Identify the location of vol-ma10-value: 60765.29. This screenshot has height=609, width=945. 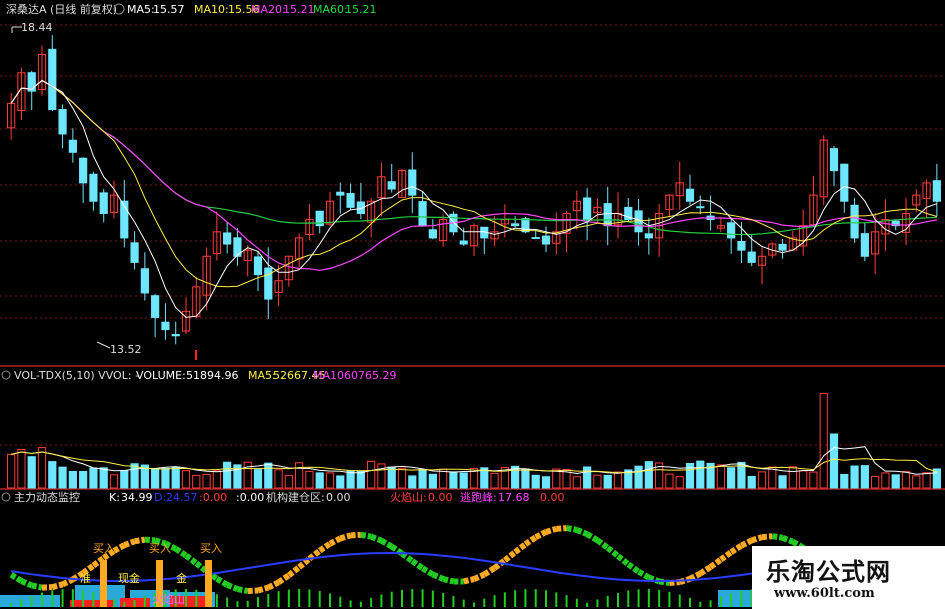
(370, 375).